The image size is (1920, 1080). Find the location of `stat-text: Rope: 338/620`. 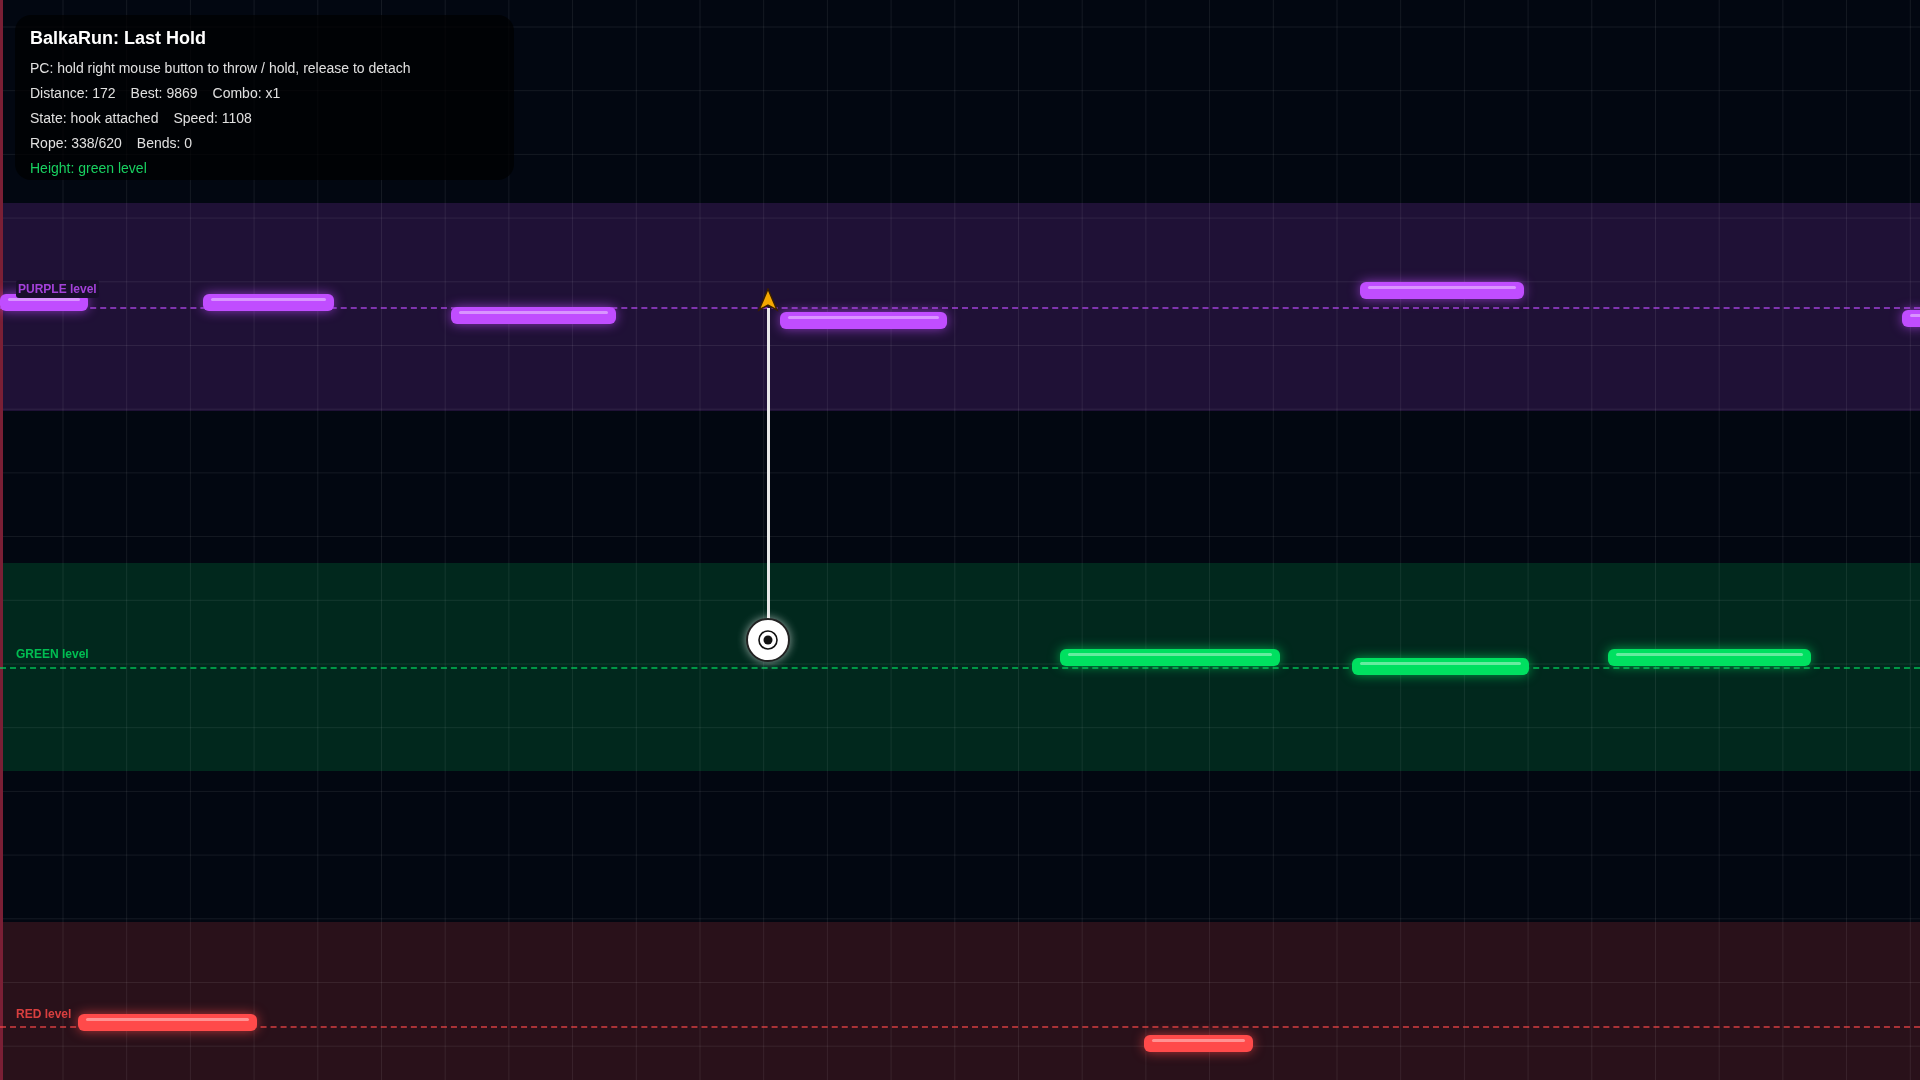

stat-text: Rope: 338/620 is located at coordinates (76, 143).